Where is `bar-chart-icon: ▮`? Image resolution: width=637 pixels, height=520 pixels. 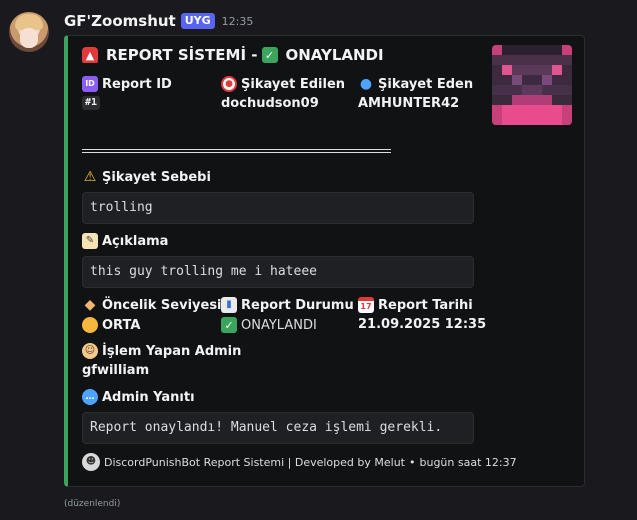
bar-chart-icon: ▮ is located at coordinates (229, 305).